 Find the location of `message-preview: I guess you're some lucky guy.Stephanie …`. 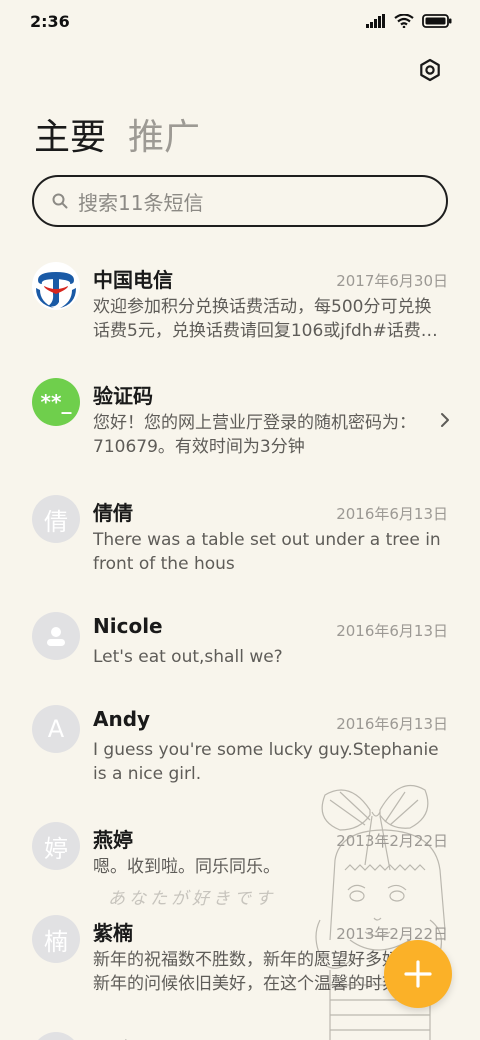

message-preview: I guess you're some lucky guy.Stephanie … is located at coordinates (266, 762).